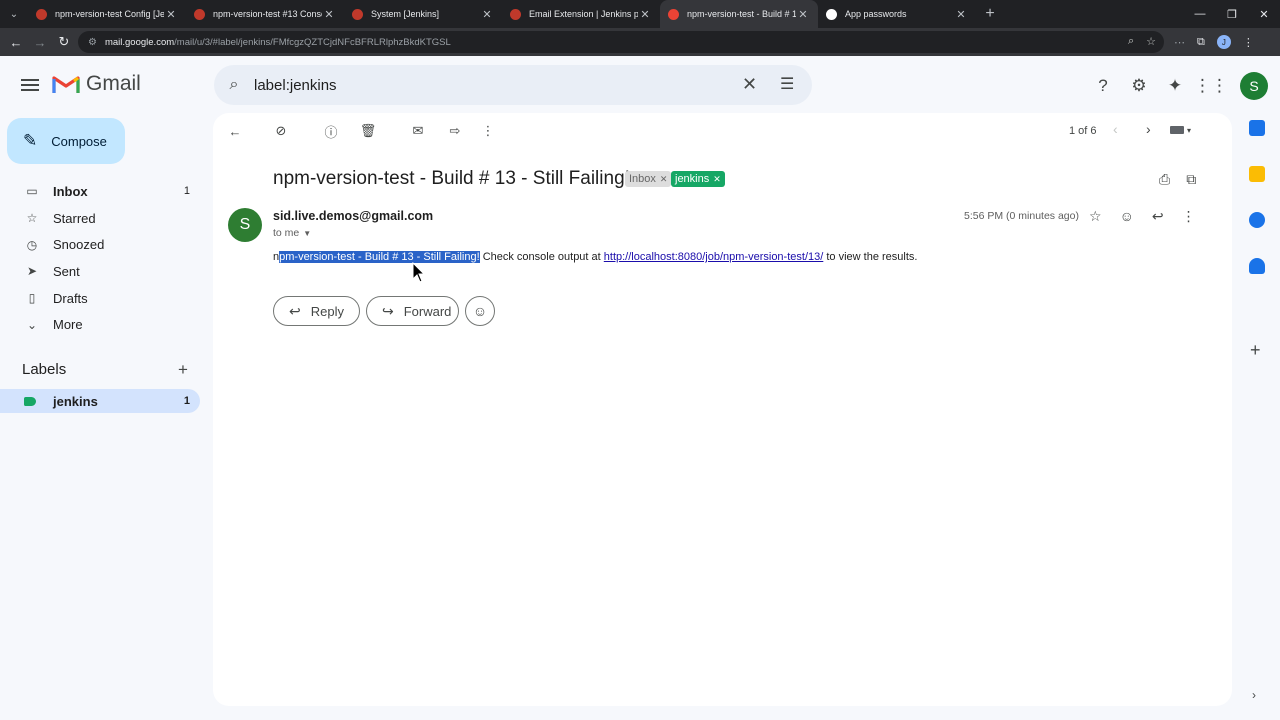 This screenshot has height=720, width=1280. I want to click on clear-search-icon: ✕, so click(749, 84).